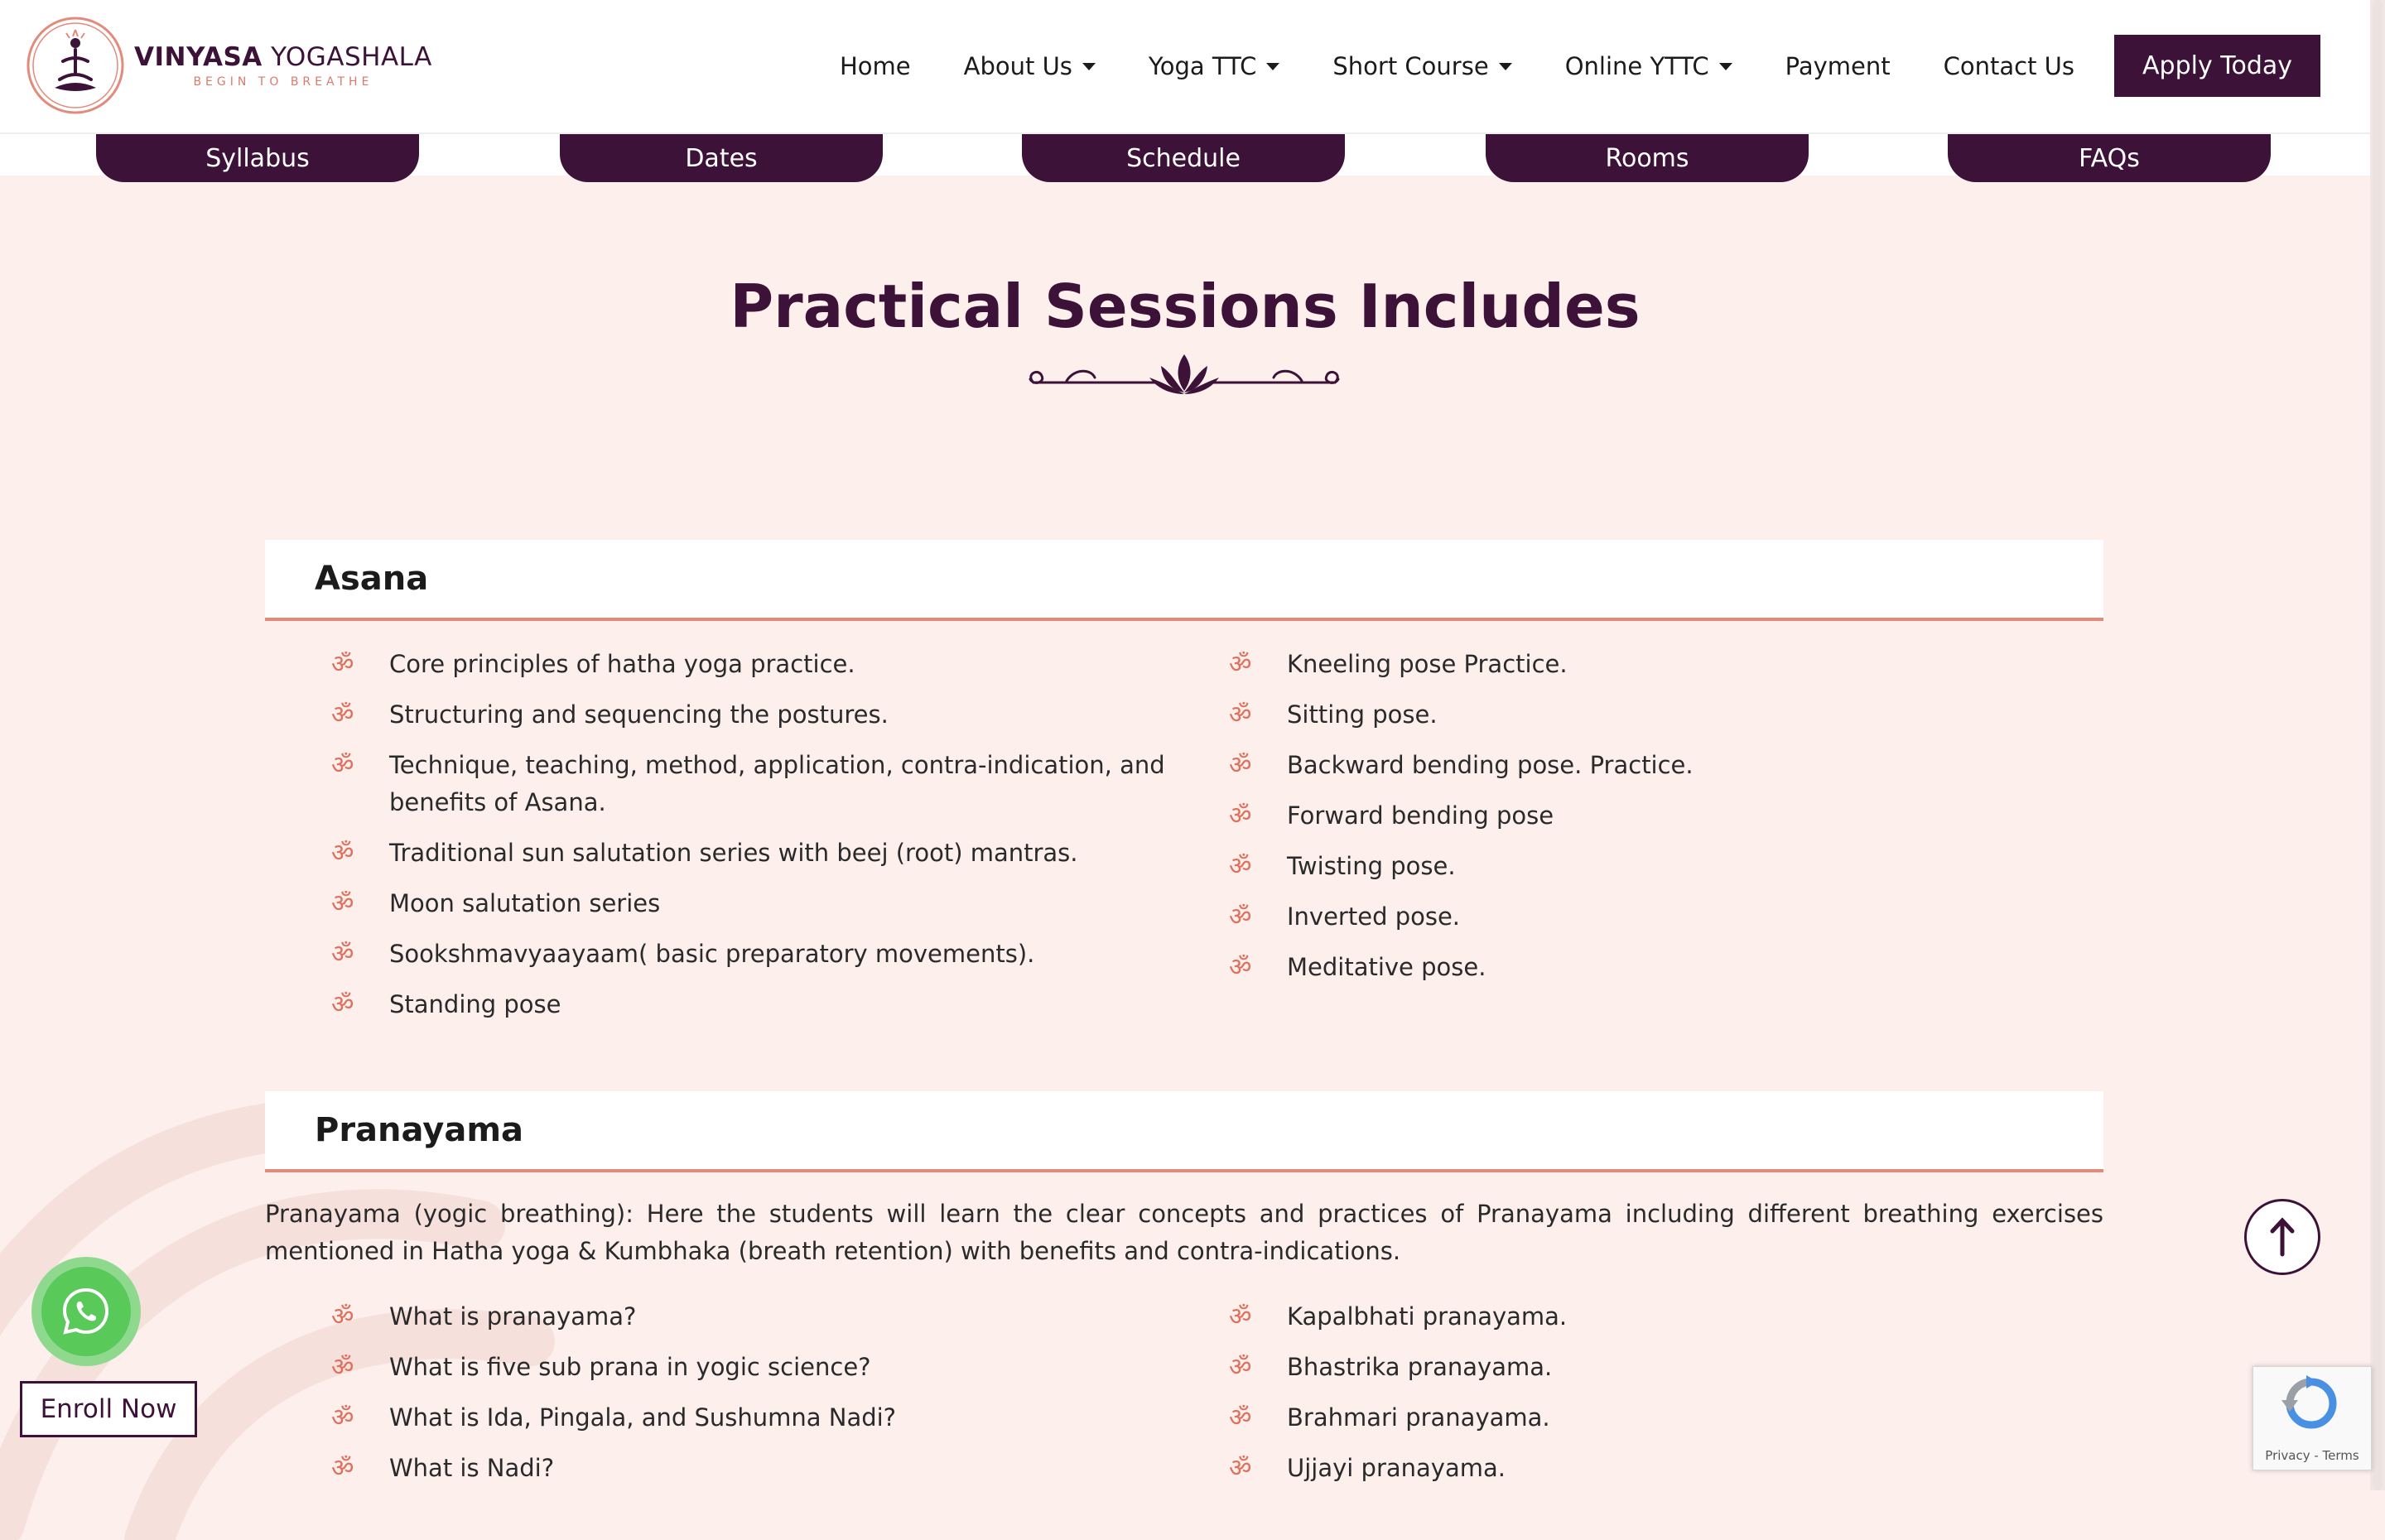  What do you see at coordinates (1643, 715) in the screenshot?
I see `list-item: ॐ Sitting pose.` at bounding box center [1643, 715].